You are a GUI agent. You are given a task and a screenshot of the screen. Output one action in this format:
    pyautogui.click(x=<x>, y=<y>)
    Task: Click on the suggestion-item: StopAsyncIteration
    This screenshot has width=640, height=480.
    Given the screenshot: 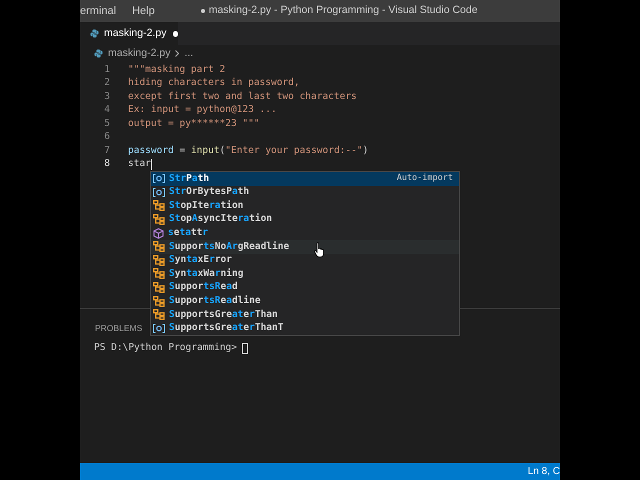 What is the action you would take?
    pyautogui.click(x=305, y=219)
    